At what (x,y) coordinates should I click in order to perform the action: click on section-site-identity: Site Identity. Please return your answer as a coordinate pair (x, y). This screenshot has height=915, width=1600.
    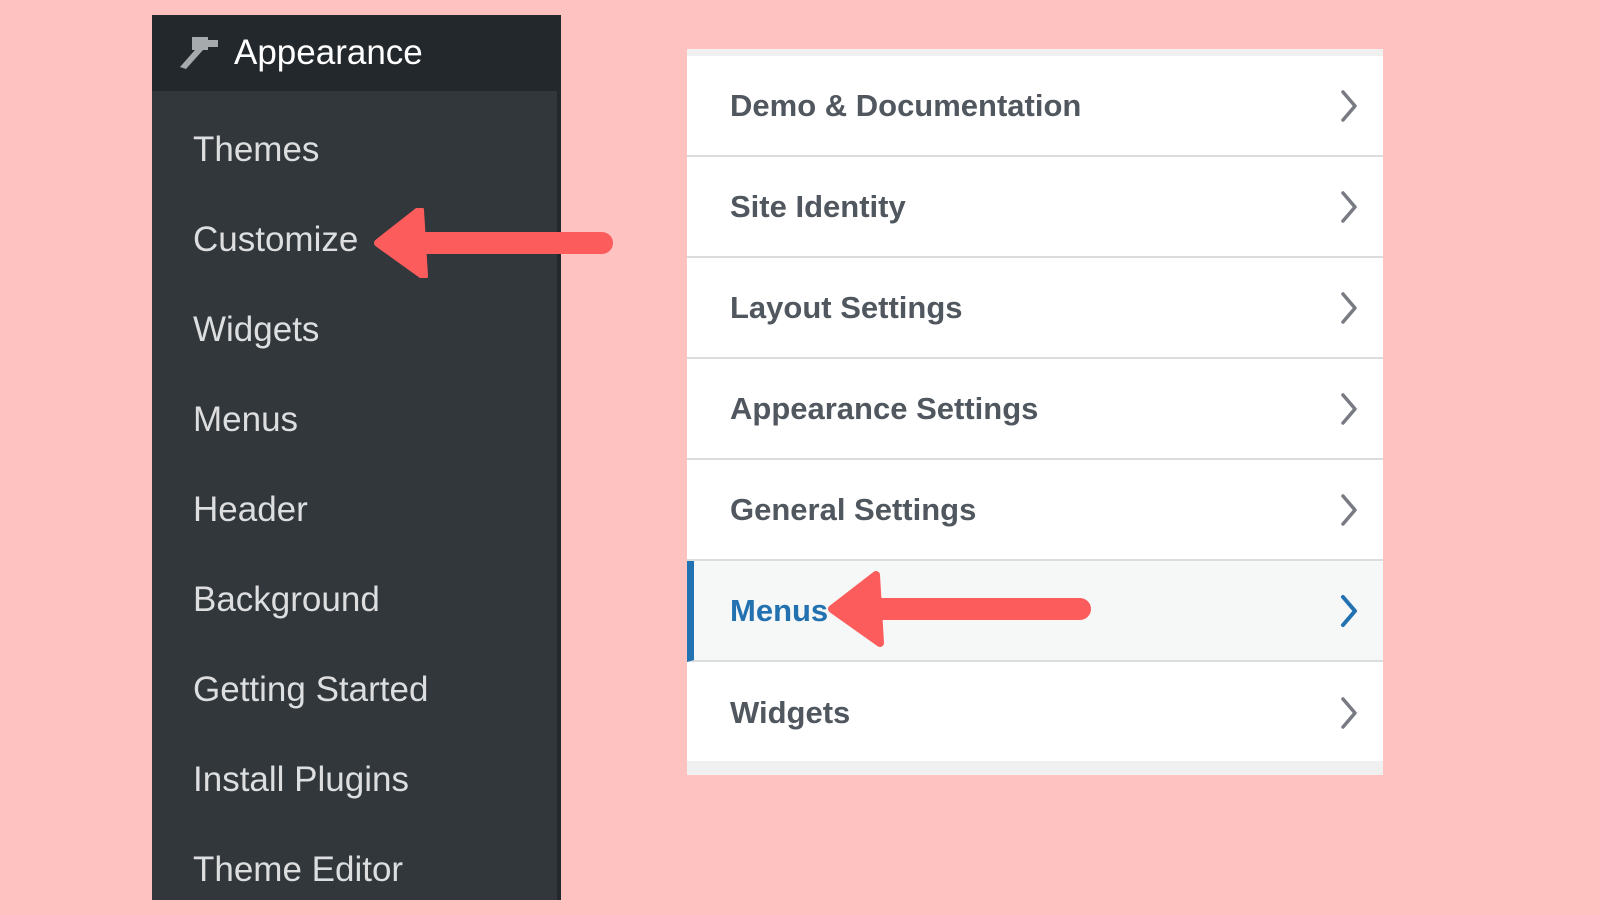
    Looking at the image, I should click on (1035, 207).